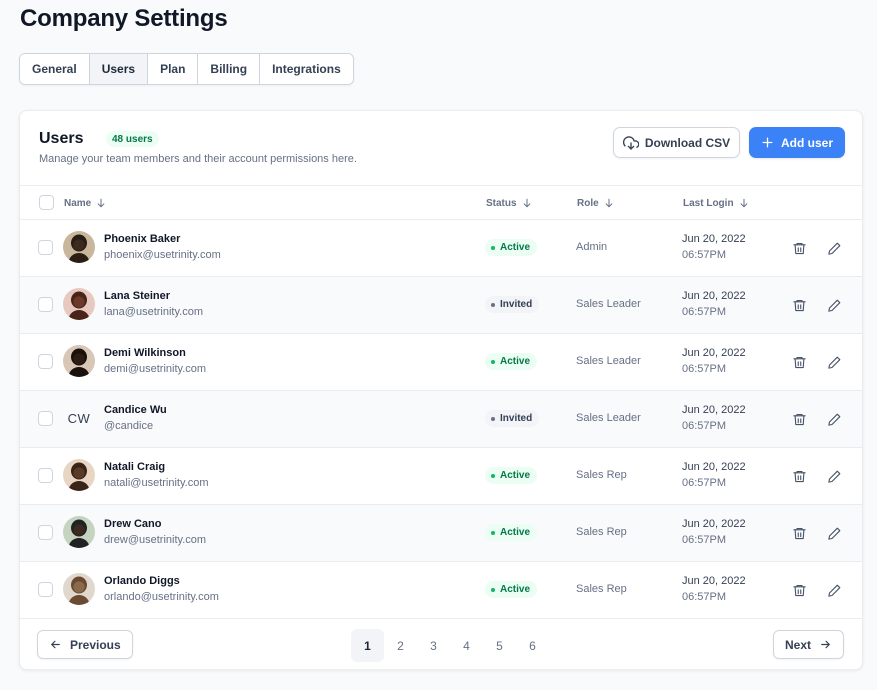 The image size is (877, 690). Describe the element at coordinates (687, 142) in the screenshot. I see `download-csv-label: Download CSV` at that location.